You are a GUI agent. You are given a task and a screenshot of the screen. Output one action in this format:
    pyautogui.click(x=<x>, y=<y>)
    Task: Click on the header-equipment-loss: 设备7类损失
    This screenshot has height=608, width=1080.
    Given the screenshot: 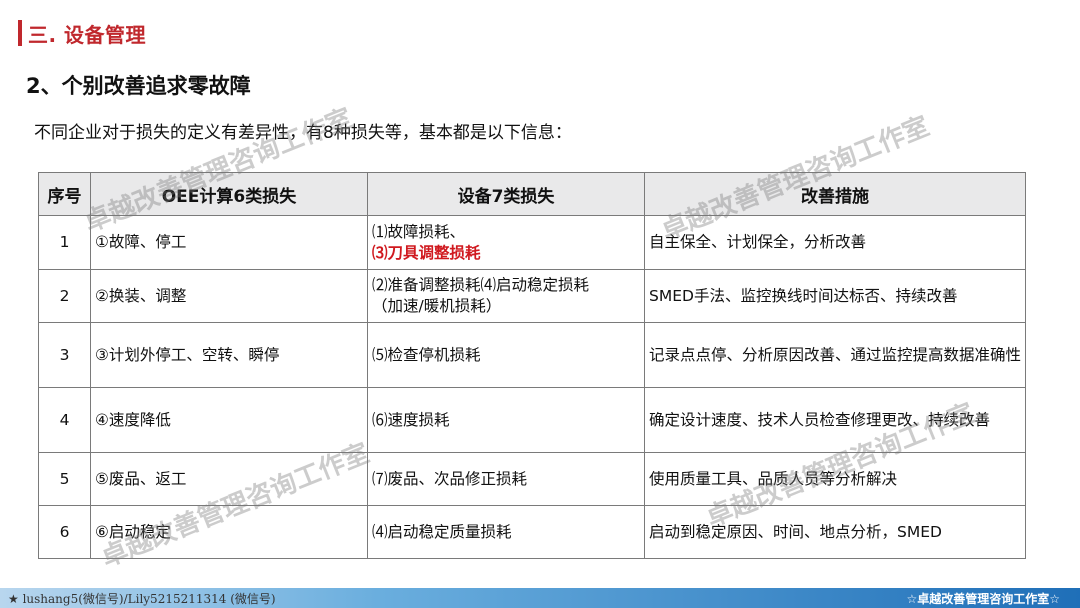 What is the action you would take?
    pyautogui.click(x=506, y=194)
    